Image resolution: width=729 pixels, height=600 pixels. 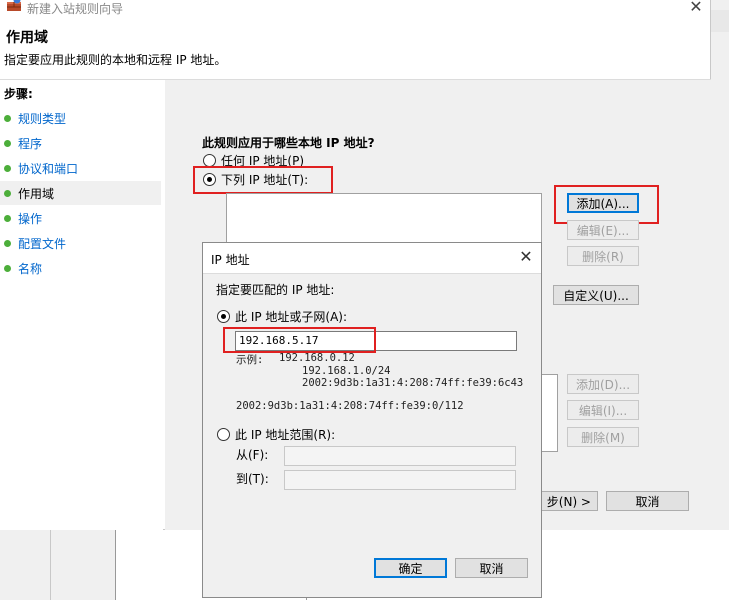 I want to click on ip-address-input: 192.168.5.17, so click(x=376, y=341).